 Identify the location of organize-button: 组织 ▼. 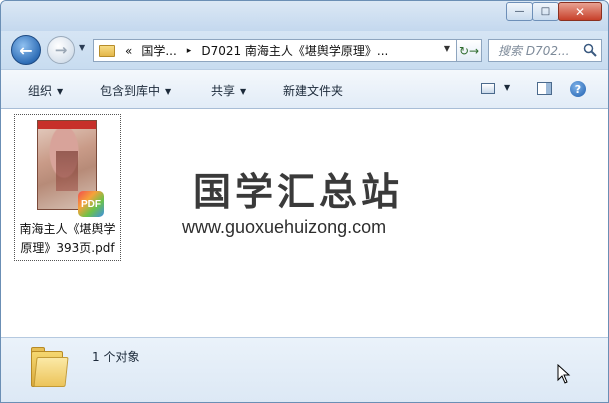
(45, 90).